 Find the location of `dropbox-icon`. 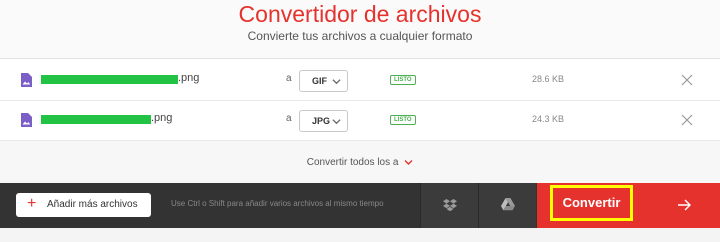

dropbox-icon is located at coordinates (450, 205).